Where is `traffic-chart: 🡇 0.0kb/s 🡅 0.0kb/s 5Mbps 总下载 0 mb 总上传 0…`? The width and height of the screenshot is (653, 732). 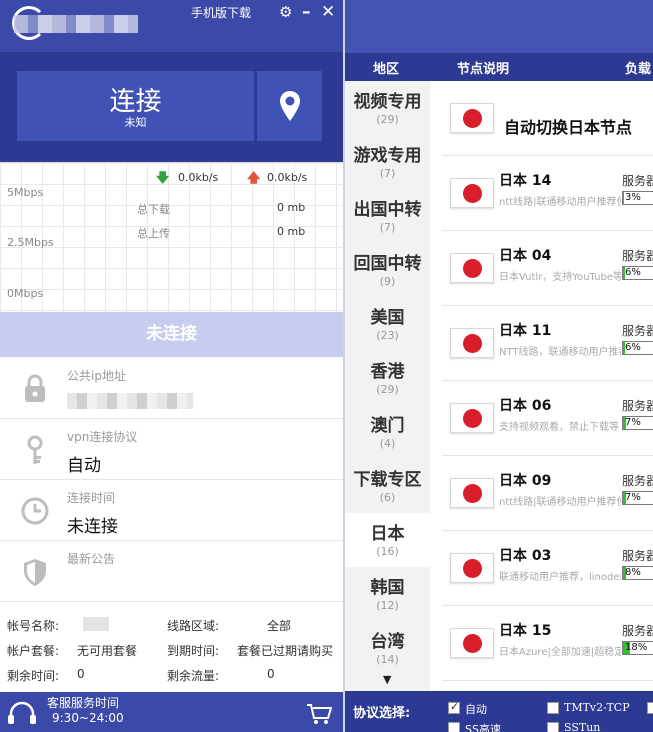
traffic-chart: 🡇 0.0kb/s 🡅 0.0kb/s 5Mbps 总下载 0 mb 总上传 0… is located at coordinates (171, 237).